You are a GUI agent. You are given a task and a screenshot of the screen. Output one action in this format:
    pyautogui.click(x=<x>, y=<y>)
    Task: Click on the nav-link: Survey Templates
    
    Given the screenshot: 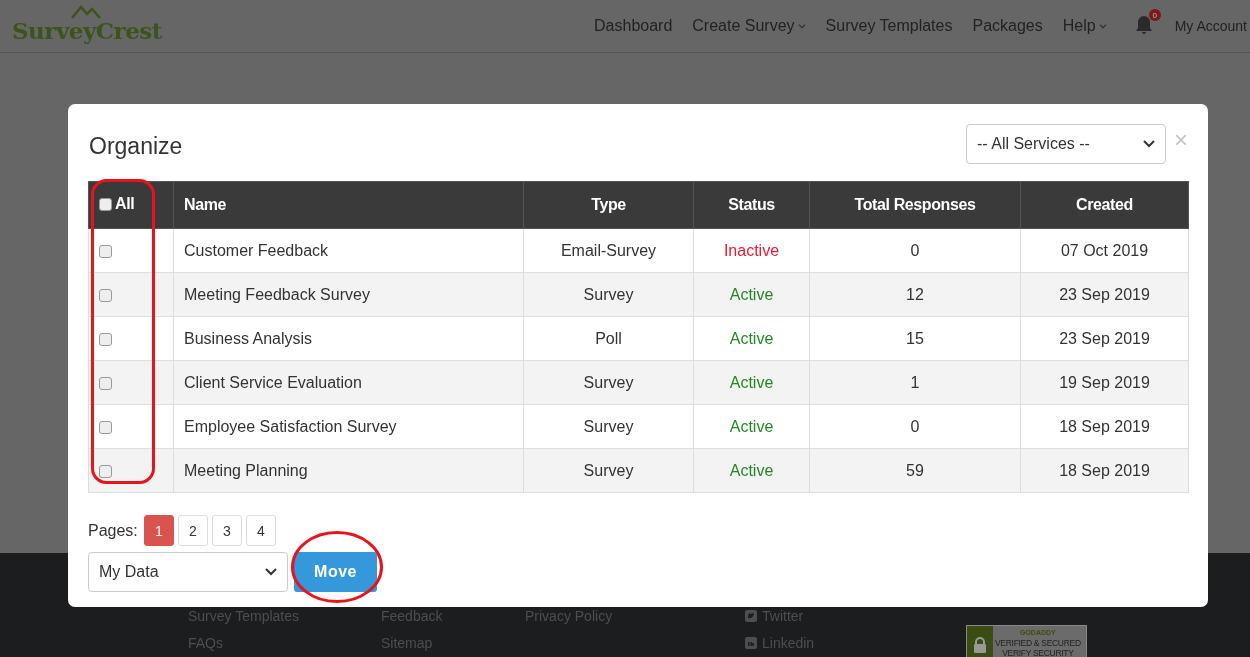 What is the action you would take?
    pyautogui.click(x=889, y=26)
    